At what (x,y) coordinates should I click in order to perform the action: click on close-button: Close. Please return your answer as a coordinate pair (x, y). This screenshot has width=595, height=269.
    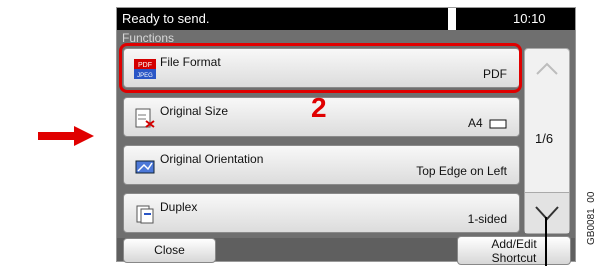
    Looking at the image, I should click on (169, 250).